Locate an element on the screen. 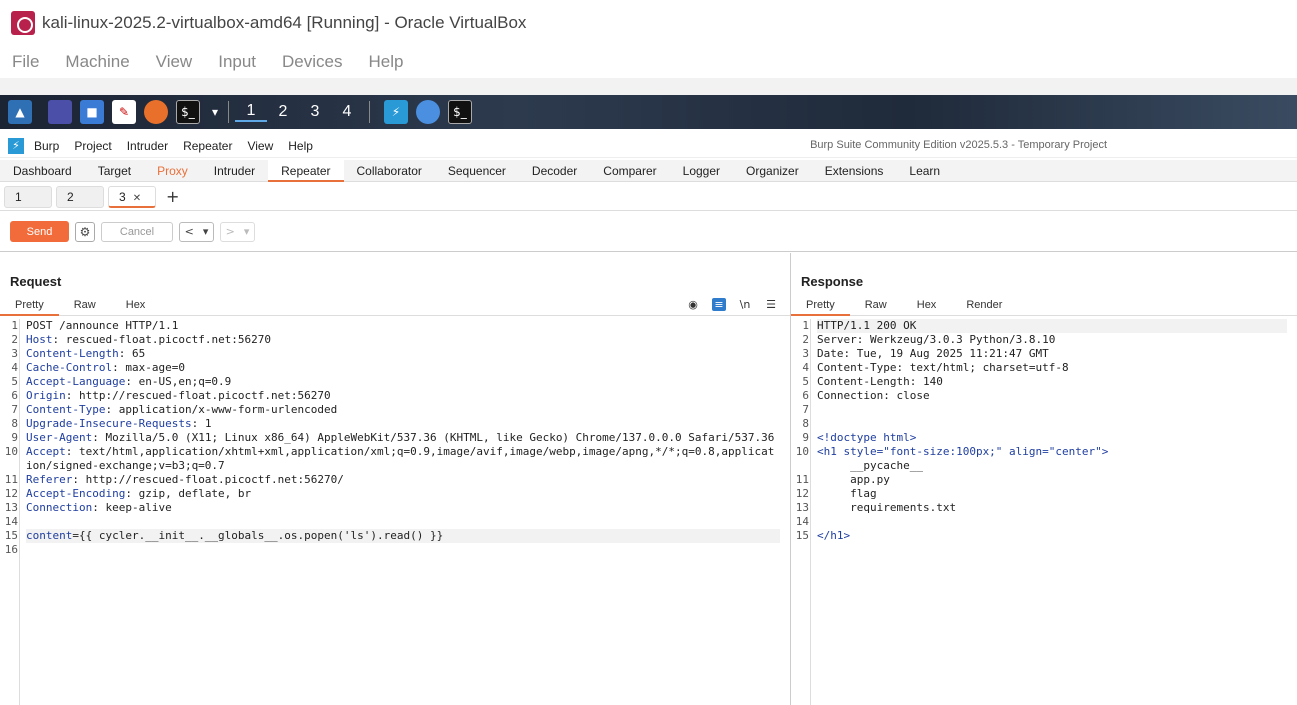 This screenshot has width=1297, height=705. response-line: 2 Server: Werkzeug/3.0.3 Python/3.8.10 is located at coordinates (1044, 340).